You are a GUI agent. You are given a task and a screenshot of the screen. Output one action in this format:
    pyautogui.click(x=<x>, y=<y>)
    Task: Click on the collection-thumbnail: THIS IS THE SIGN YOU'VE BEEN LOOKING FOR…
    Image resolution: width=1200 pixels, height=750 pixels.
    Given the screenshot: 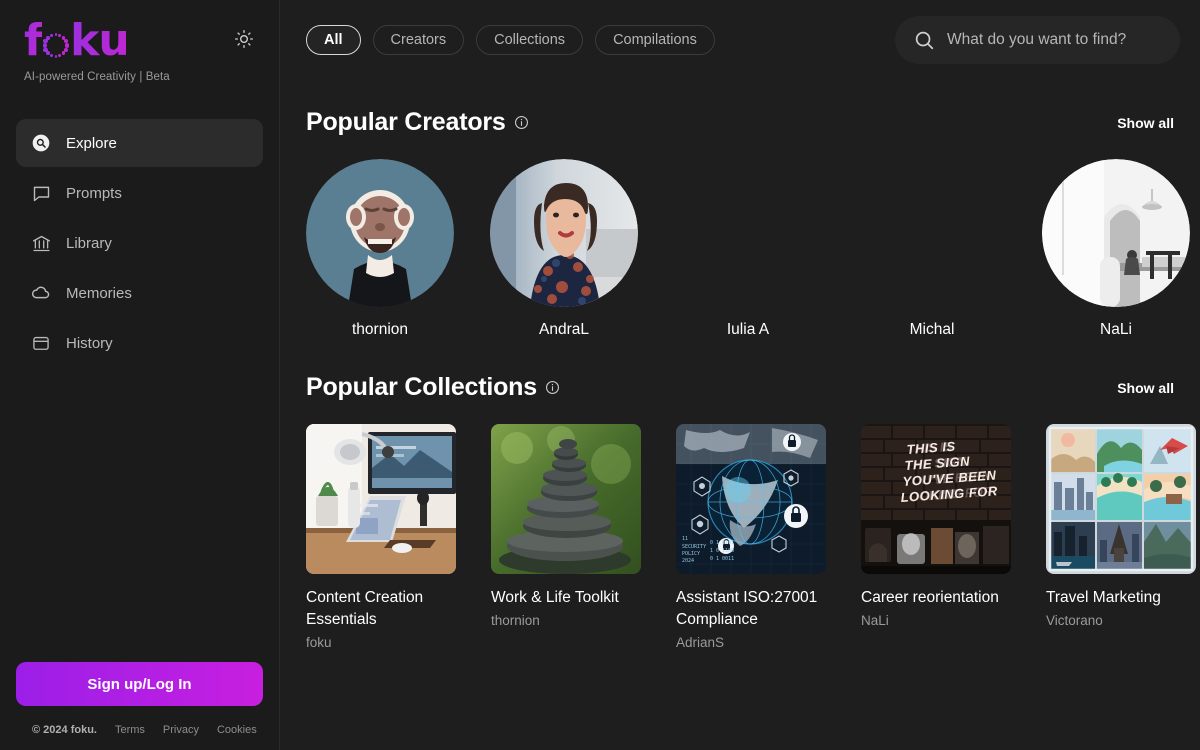 What is the action you would take?
    pyautogui.click(x=936, y=499)
    